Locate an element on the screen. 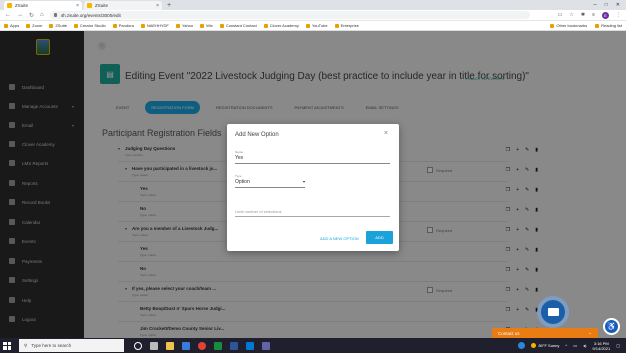 The image size is (626, 353). bookmark-item: Clover Academy is located at coordinates (281, 25).